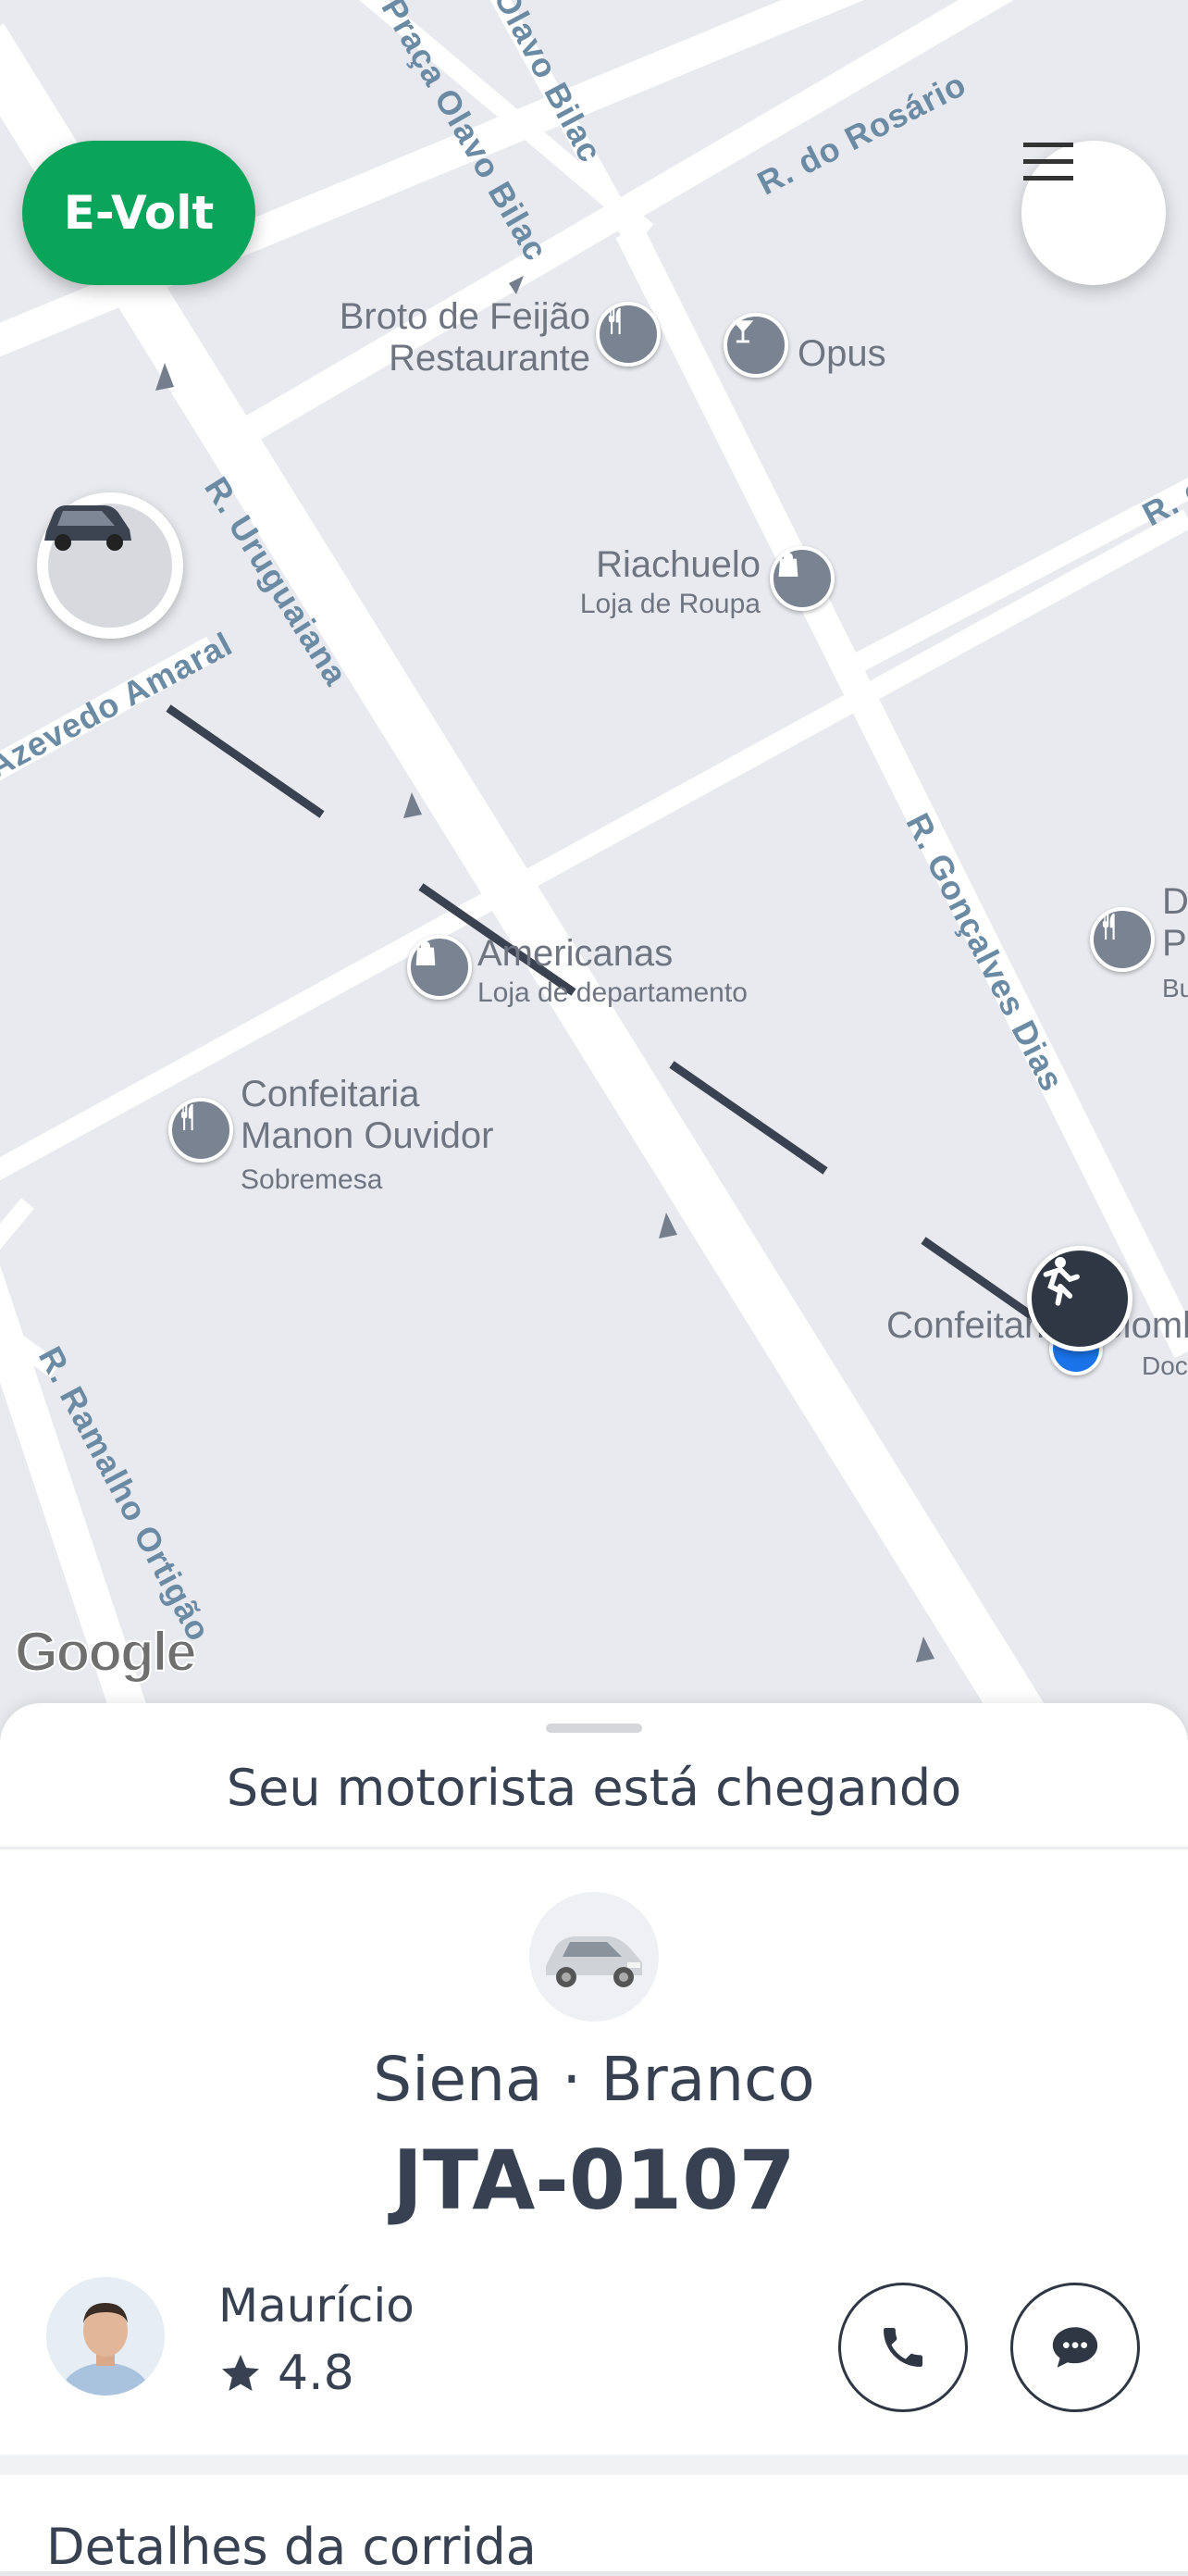  Describe the element at coordinates (317, 2306) in the screenshot. I see `driver-name: Maurício` at that location.